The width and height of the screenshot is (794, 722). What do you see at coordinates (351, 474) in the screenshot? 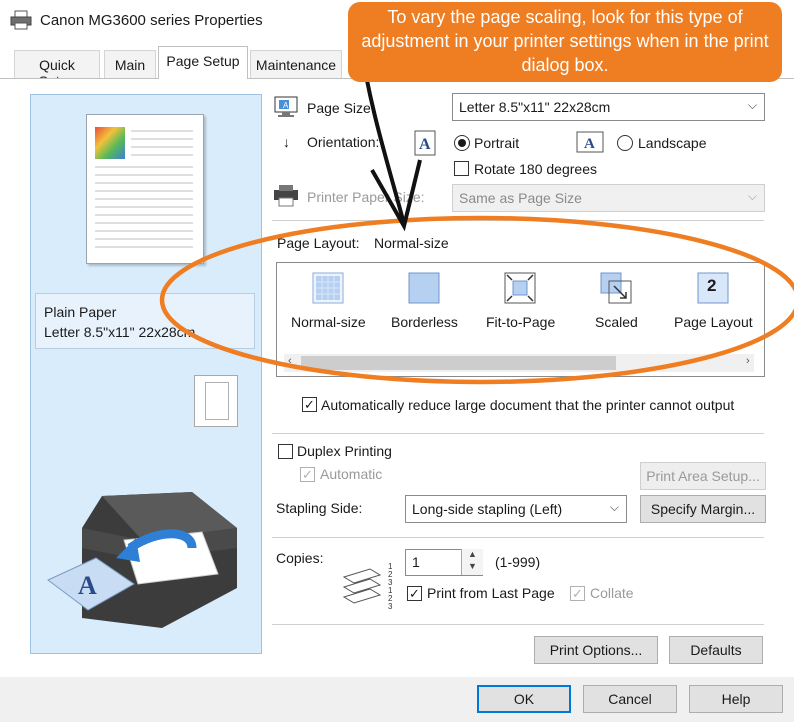
I see `automatic-label: Automatic` at bounding box center [351, 474].